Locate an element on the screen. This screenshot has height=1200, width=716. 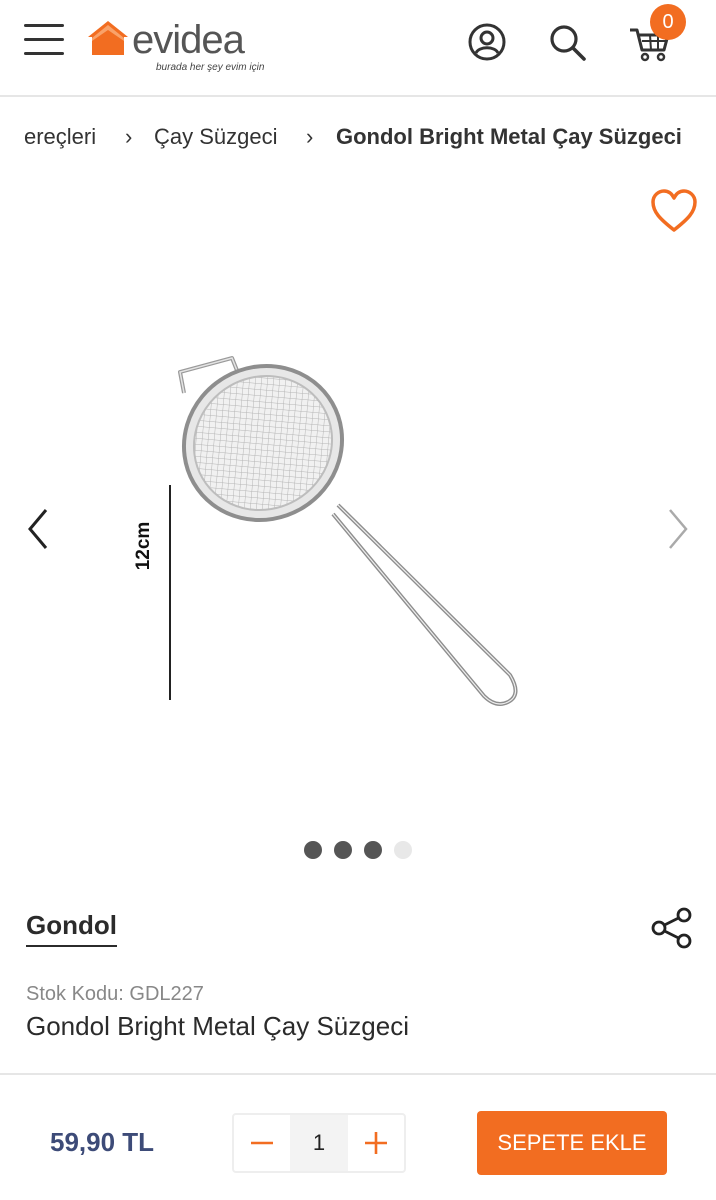
breadcrumb-item-current: Gondol Bright Metal Çay Süzgeci is located at coordinates (509, 136).